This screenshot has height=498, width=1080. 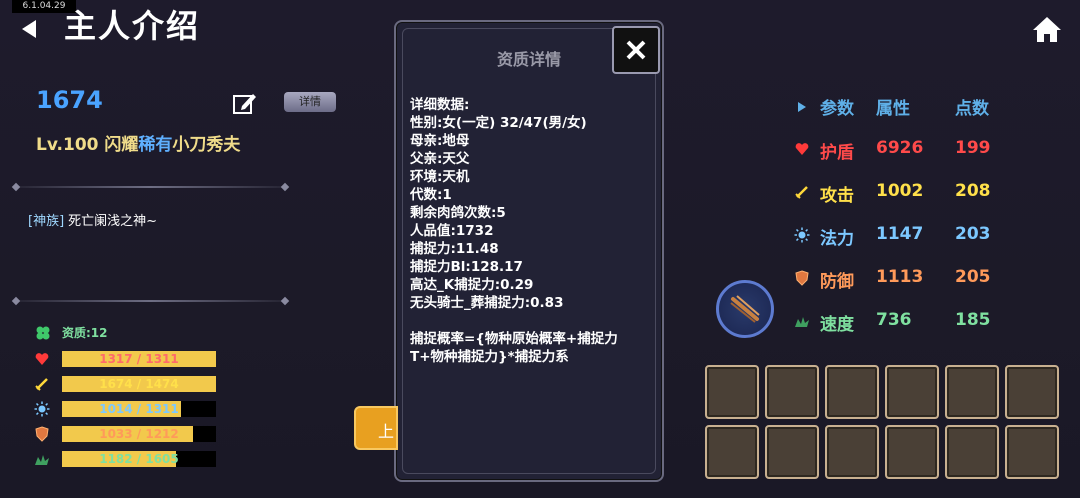 I want to click on stat-attr: 1113, so click(x=900, y=277).